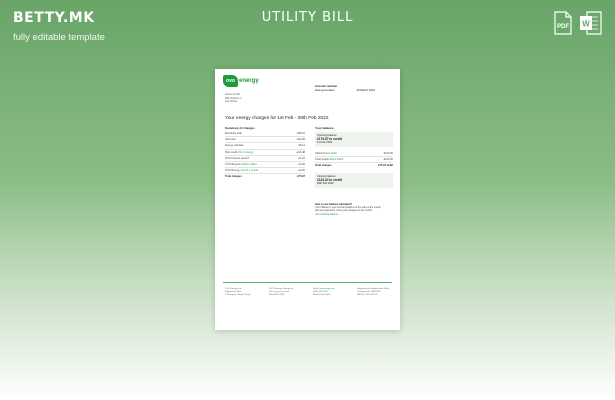 The image size is (615, 400). What do you see at coordinates (249, 81) in the screenshot?
I see `logo-word: energy` at bounding box center [249, 81].